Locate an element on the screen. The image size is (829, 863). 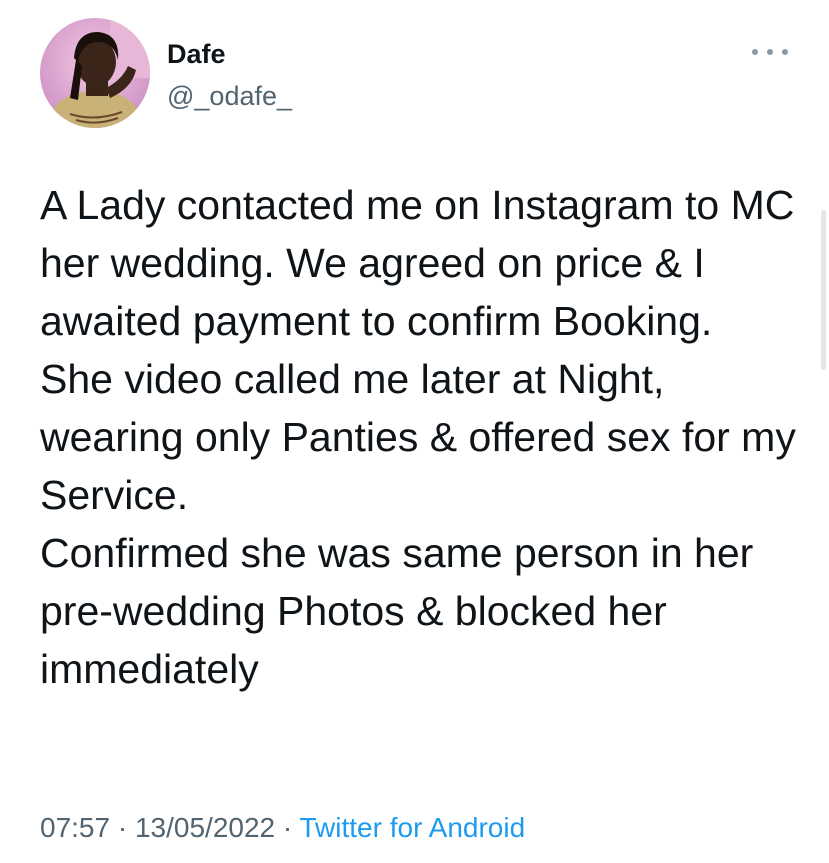
ellipsis-icon is located at coordinates (755, 52).